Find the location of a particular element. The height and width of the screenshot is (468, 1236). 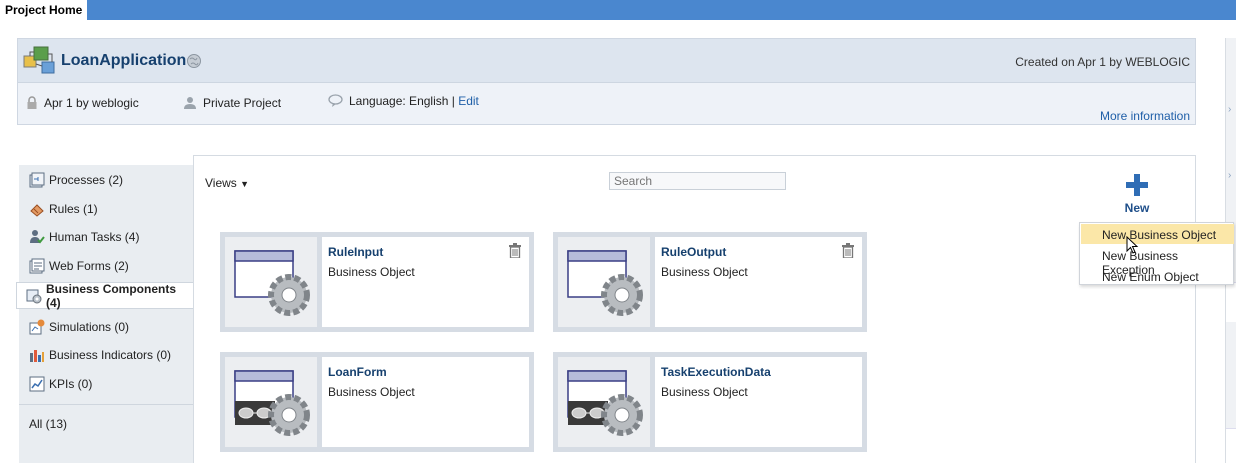

project-icon is located at coordinates (39, 60).